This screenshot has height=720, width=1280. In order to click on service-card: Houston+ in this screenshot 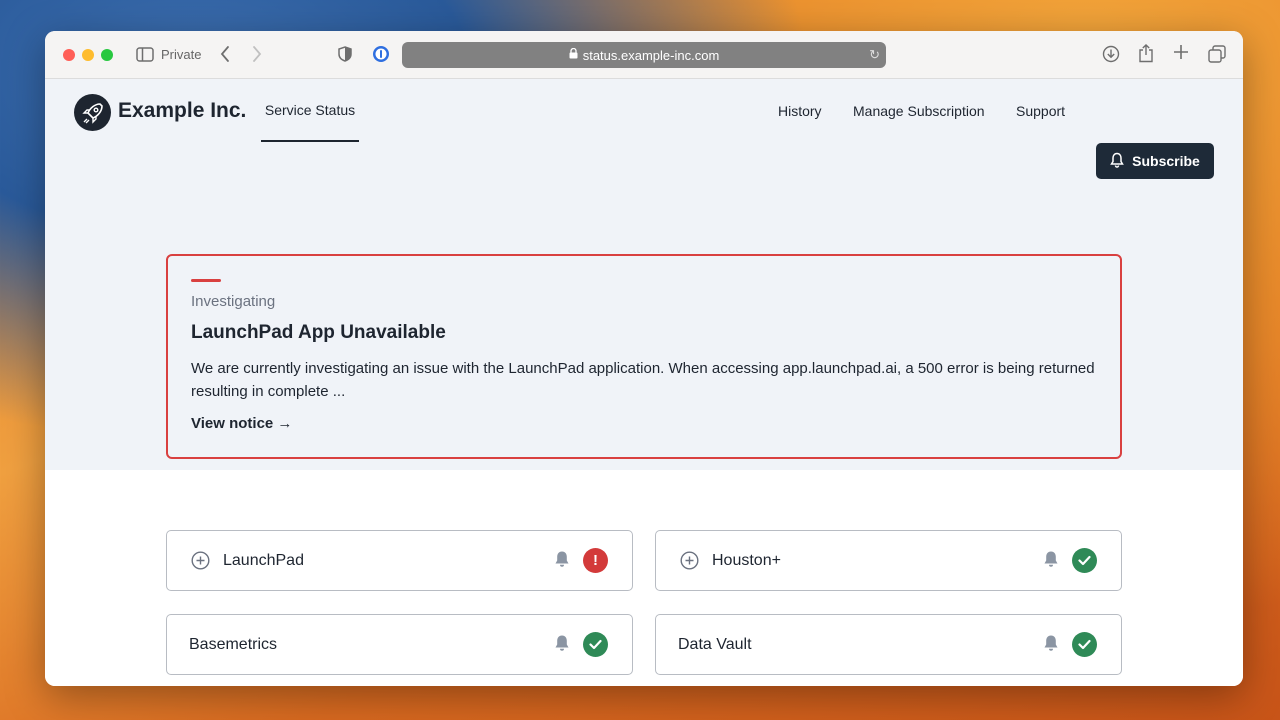, I will do `click(888, 560)`.